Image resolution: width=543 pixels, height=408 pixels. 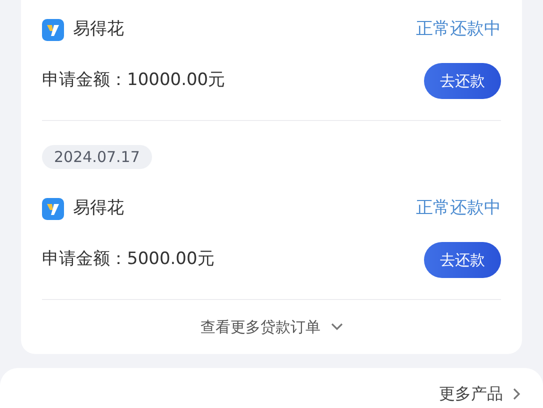 What do you see at coordinates (134, 80) in the screenshot?
I see `amount-text: 申请金额：10000.00元` at bounding box center [134, 80].